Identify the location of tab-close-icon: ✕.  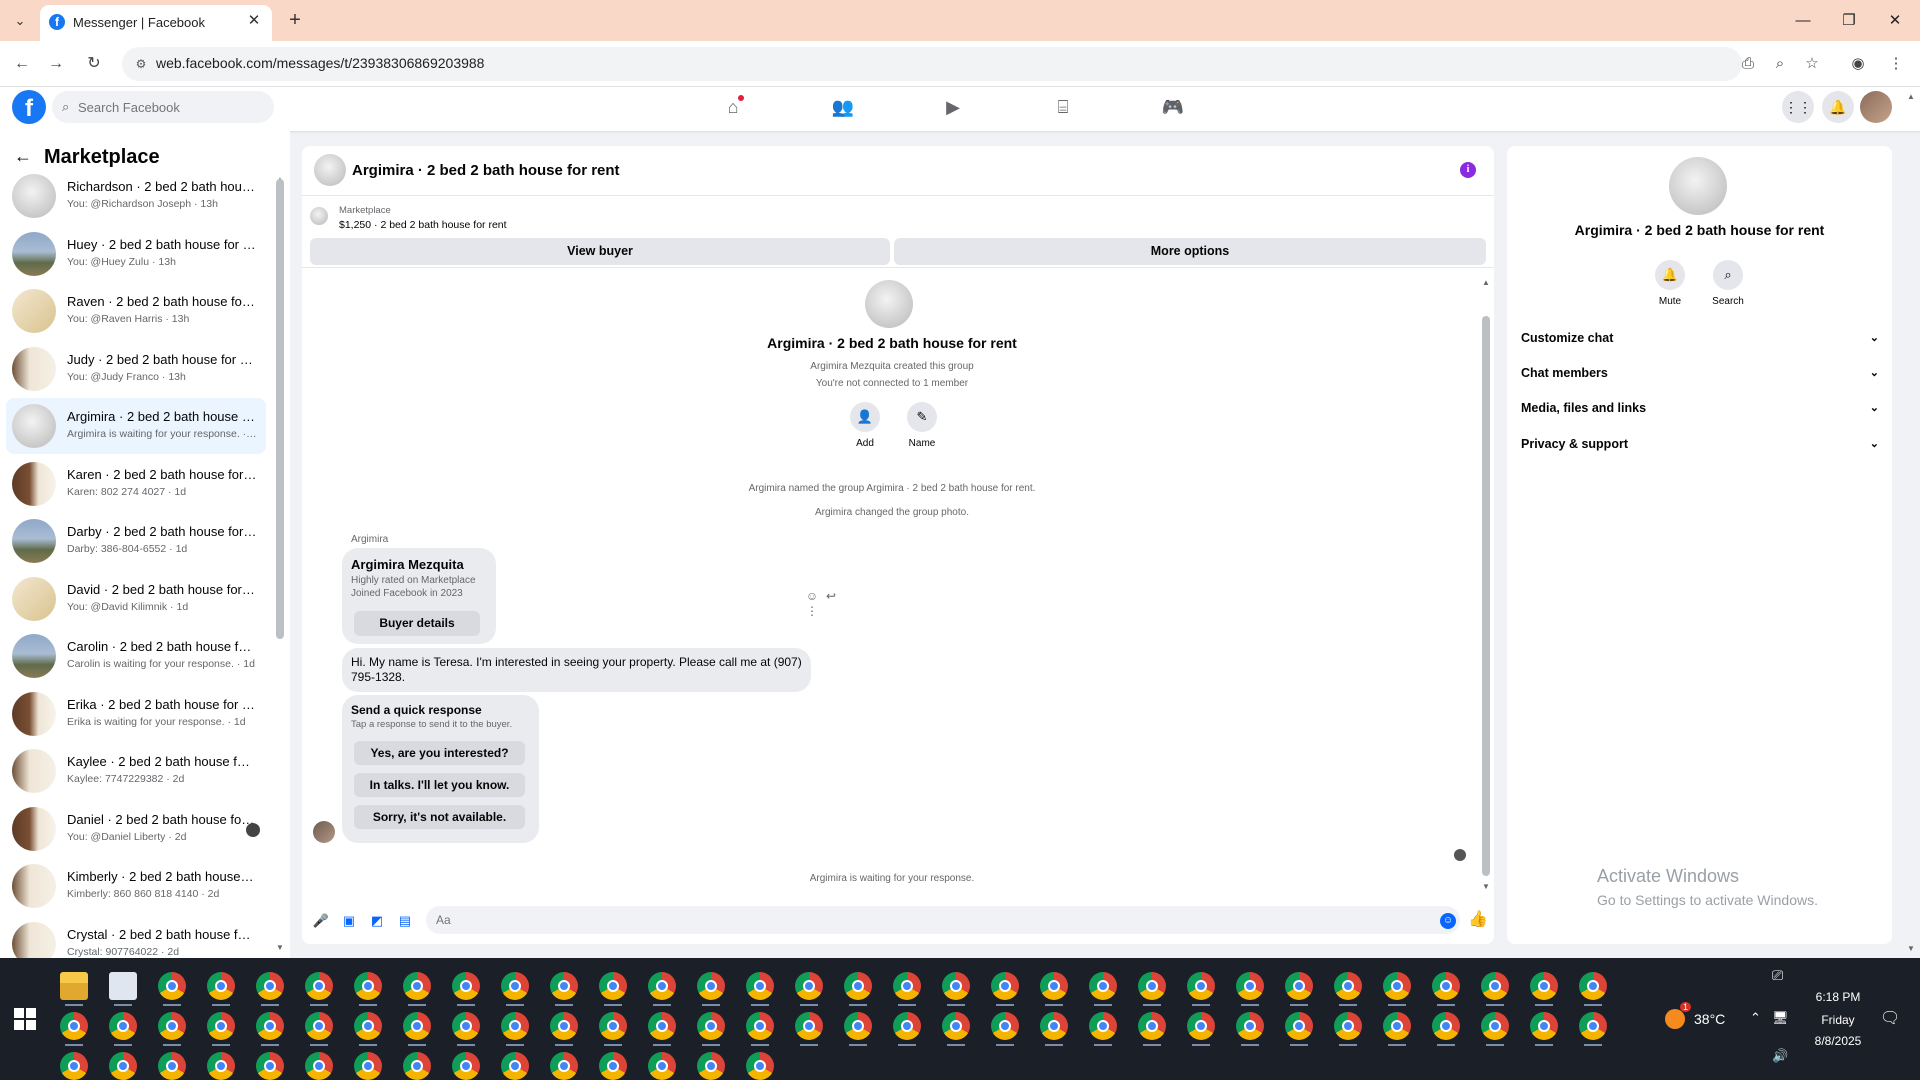
(254, 21).